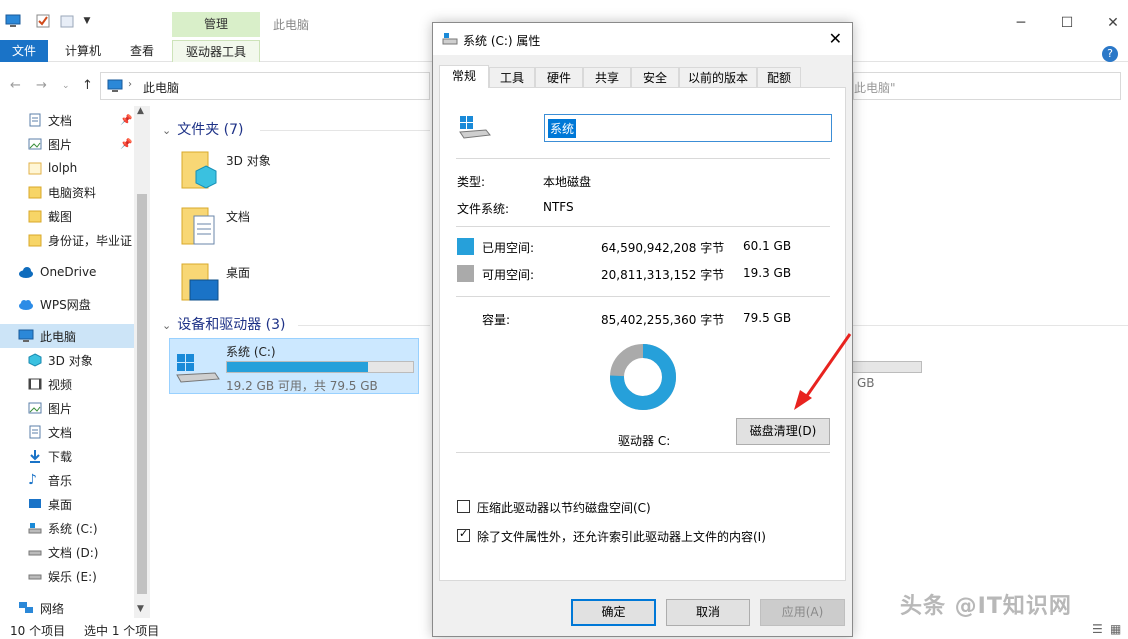 The width and height of the screenshot is (1128, 639). I want to click on ribbon-tab-drive-tools: 驱动器工具, so click(216, 51).